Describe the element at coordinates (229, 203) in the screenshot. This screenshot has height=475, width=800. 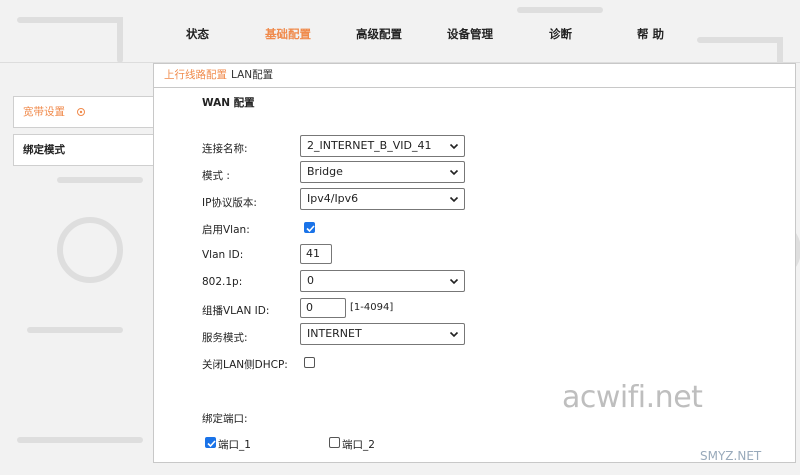
I see `ip-version-label: IP协议版本:` at that location.